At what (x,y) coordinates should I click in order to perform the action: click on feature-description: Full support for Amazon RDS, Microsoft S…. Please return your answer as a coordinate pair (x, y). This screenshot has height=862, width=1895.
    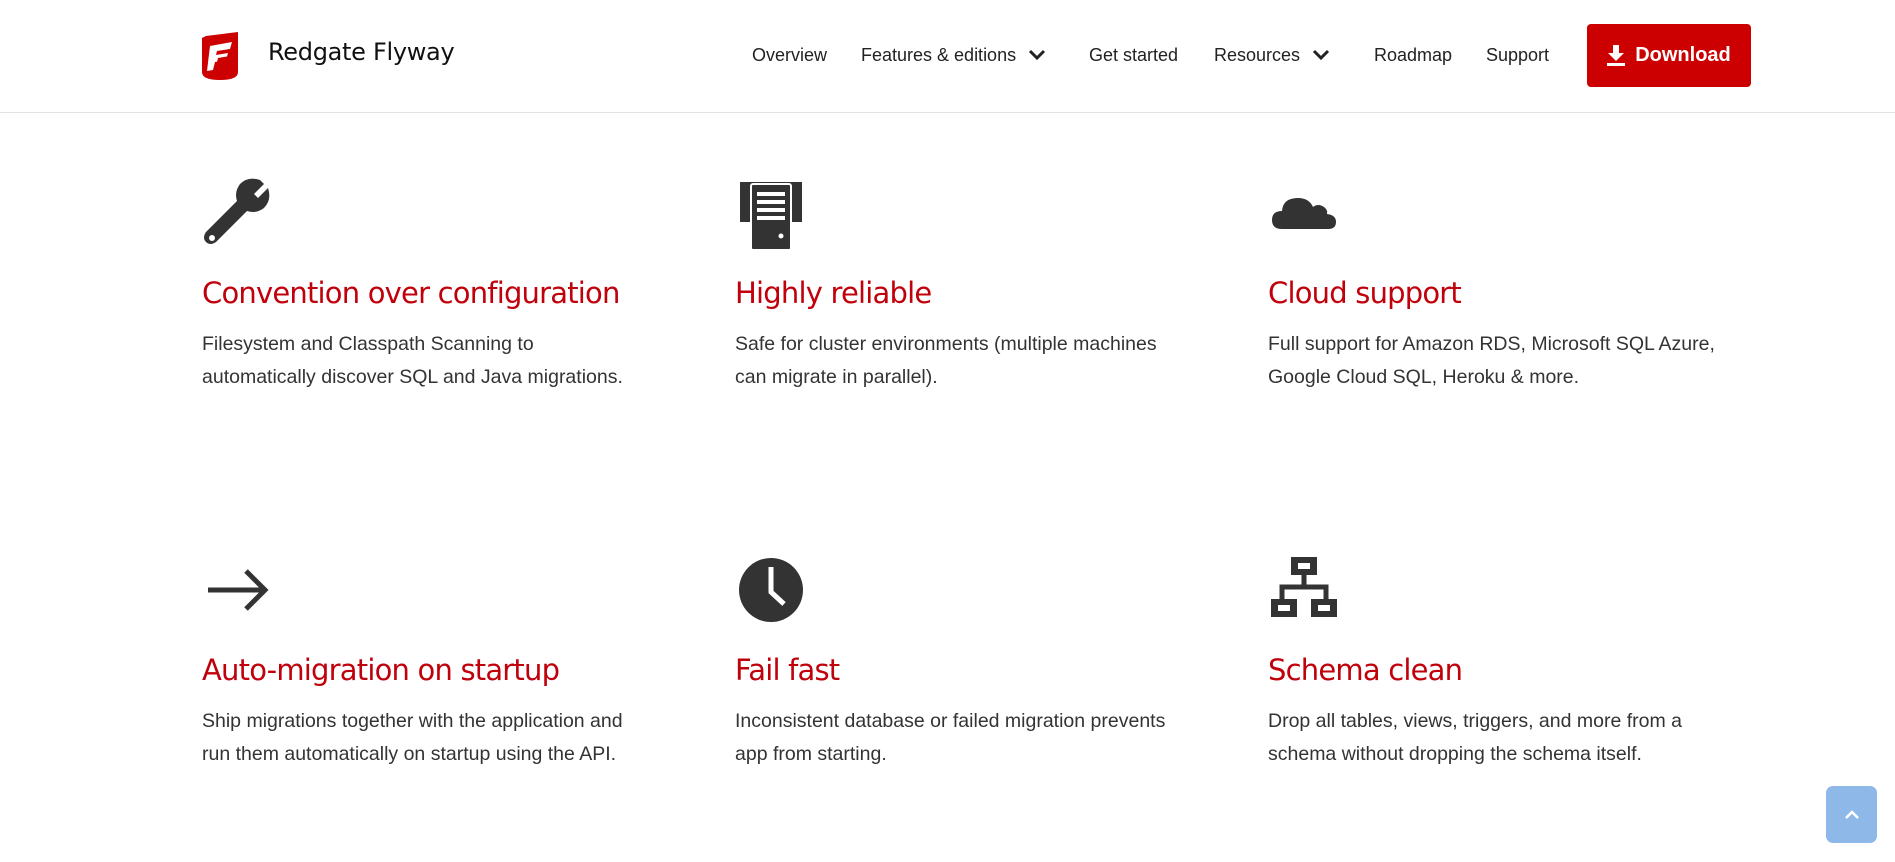
    Looking at the image, I should click on (1491, 360).